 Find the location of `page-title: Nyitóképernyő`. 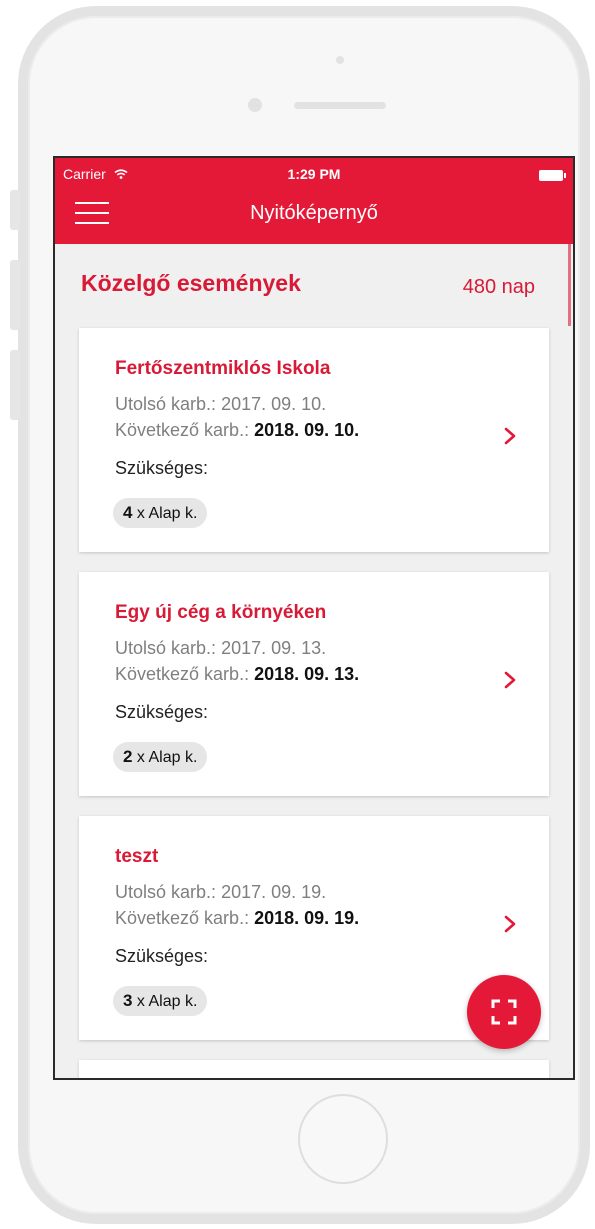

page-title: Nyitóképernyő is located at coordinates (314, 213).